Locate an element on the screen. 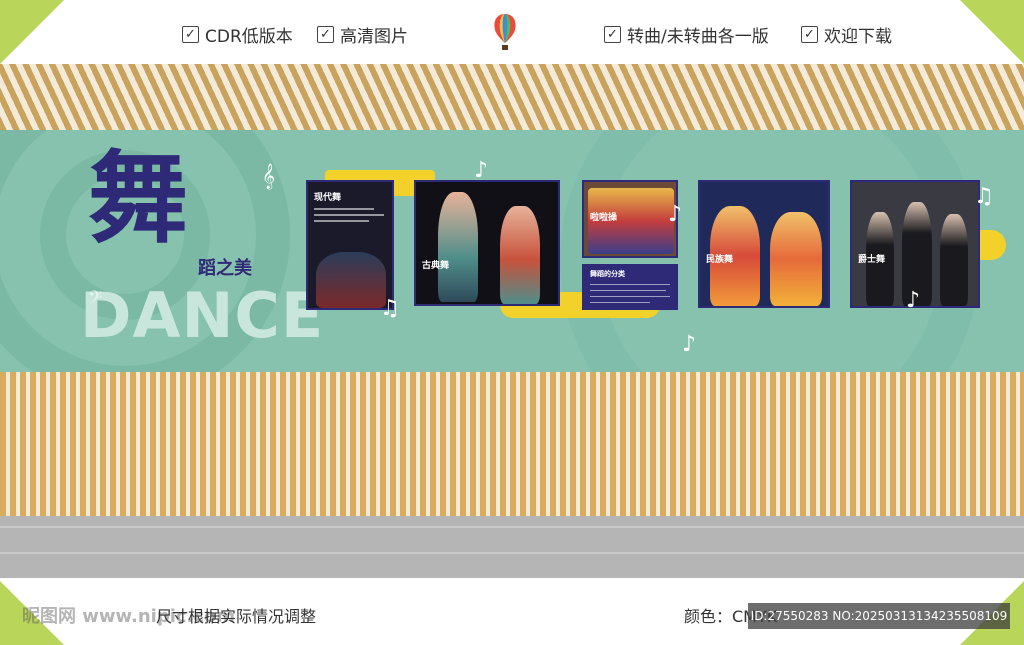 The image size is (1024, 645). dance-photo is located at coordinates (351, 280).